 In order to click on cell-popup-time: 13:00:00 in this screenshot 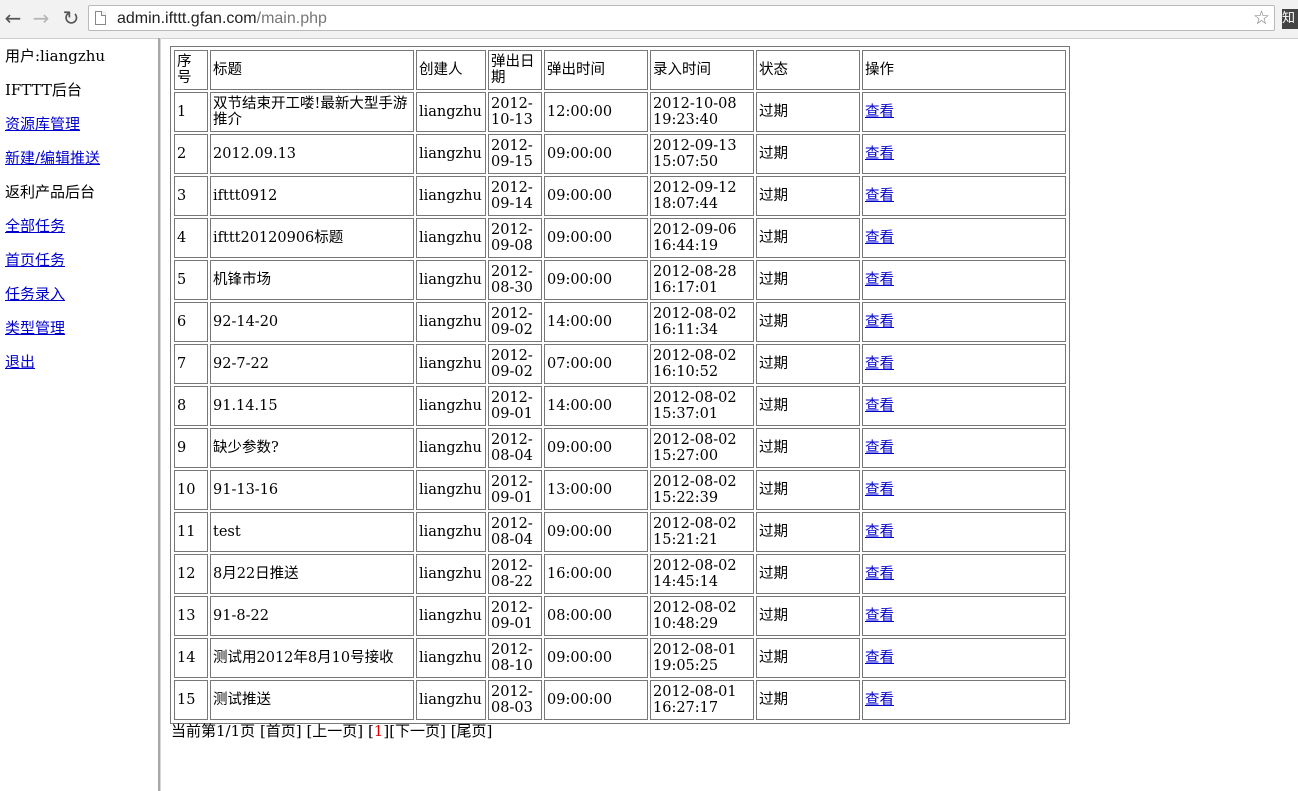, I will do `click(596, 490)`.